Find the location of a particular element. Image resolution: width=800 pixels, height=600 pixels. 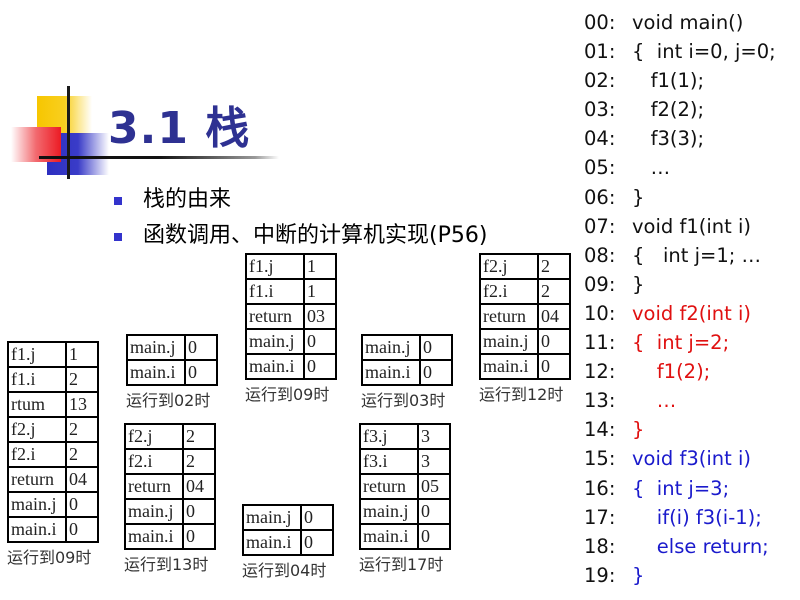

stack-var-value: 04 is located at coordinates (199, 486).